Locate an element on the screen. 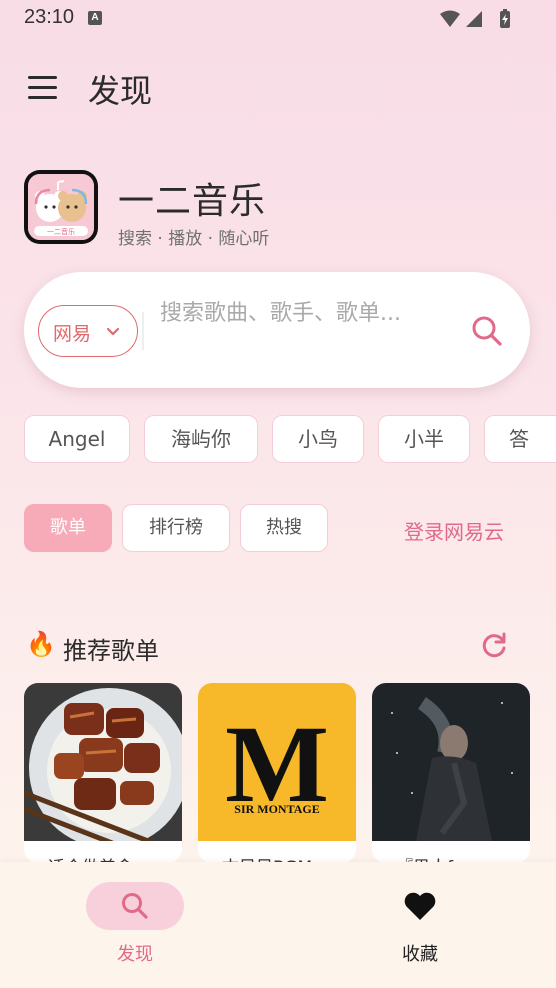  app-name: 一二音乐 is located at coordinates (192, 201).